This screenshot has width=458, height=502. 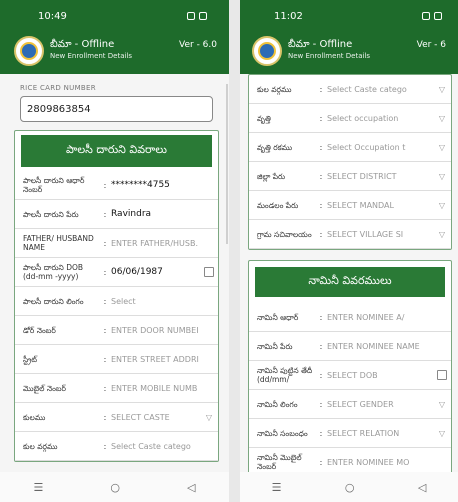 I want to click on field-value: SELECT DOB, so click(x=380, y=375).